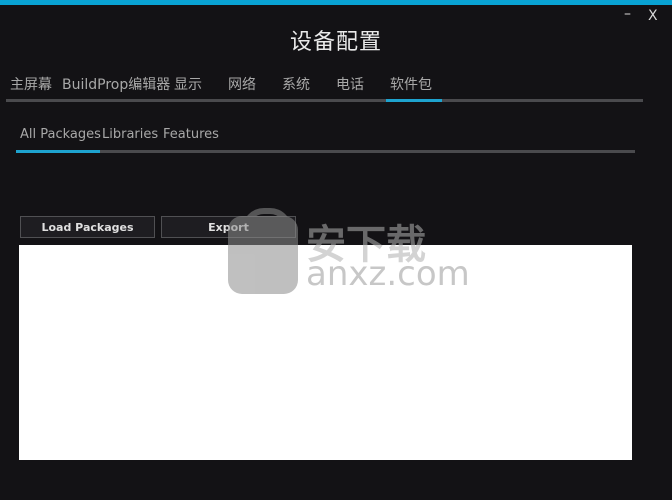 This screenshot has height=500, width=672. What do you see at coordinates (60, 134) in the screenshot?
I see `subtab-all-packages: All Packages` at bounding box center [60, 134].